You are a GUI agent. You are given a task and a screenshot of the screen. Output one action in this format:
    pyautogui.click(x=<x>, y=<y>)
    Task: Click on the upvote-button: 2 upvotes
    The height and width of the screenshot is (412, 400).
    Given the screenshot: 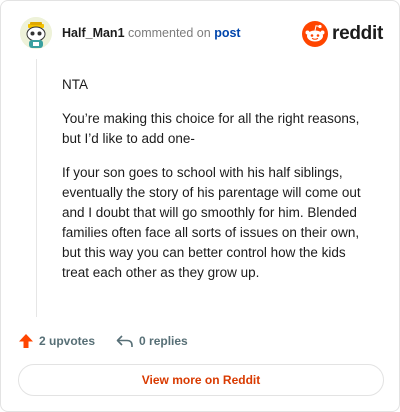 What is the action you would take?
    pyautogui.click(x=56, y=341)
    